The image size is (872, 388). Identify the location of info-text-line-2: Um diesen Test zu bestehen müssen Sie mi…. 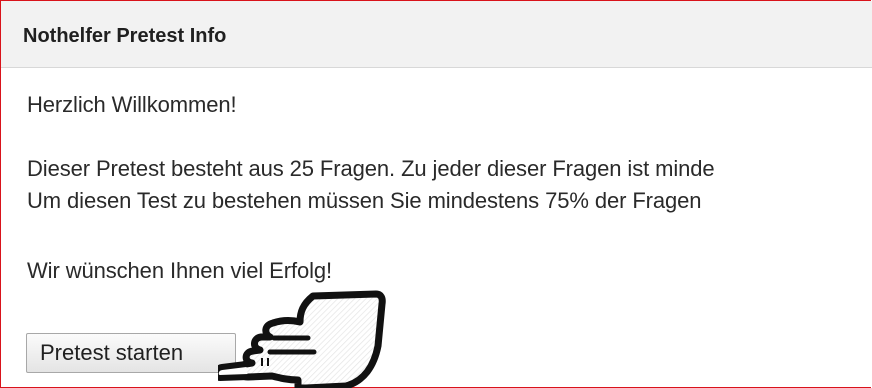
(364, 200).